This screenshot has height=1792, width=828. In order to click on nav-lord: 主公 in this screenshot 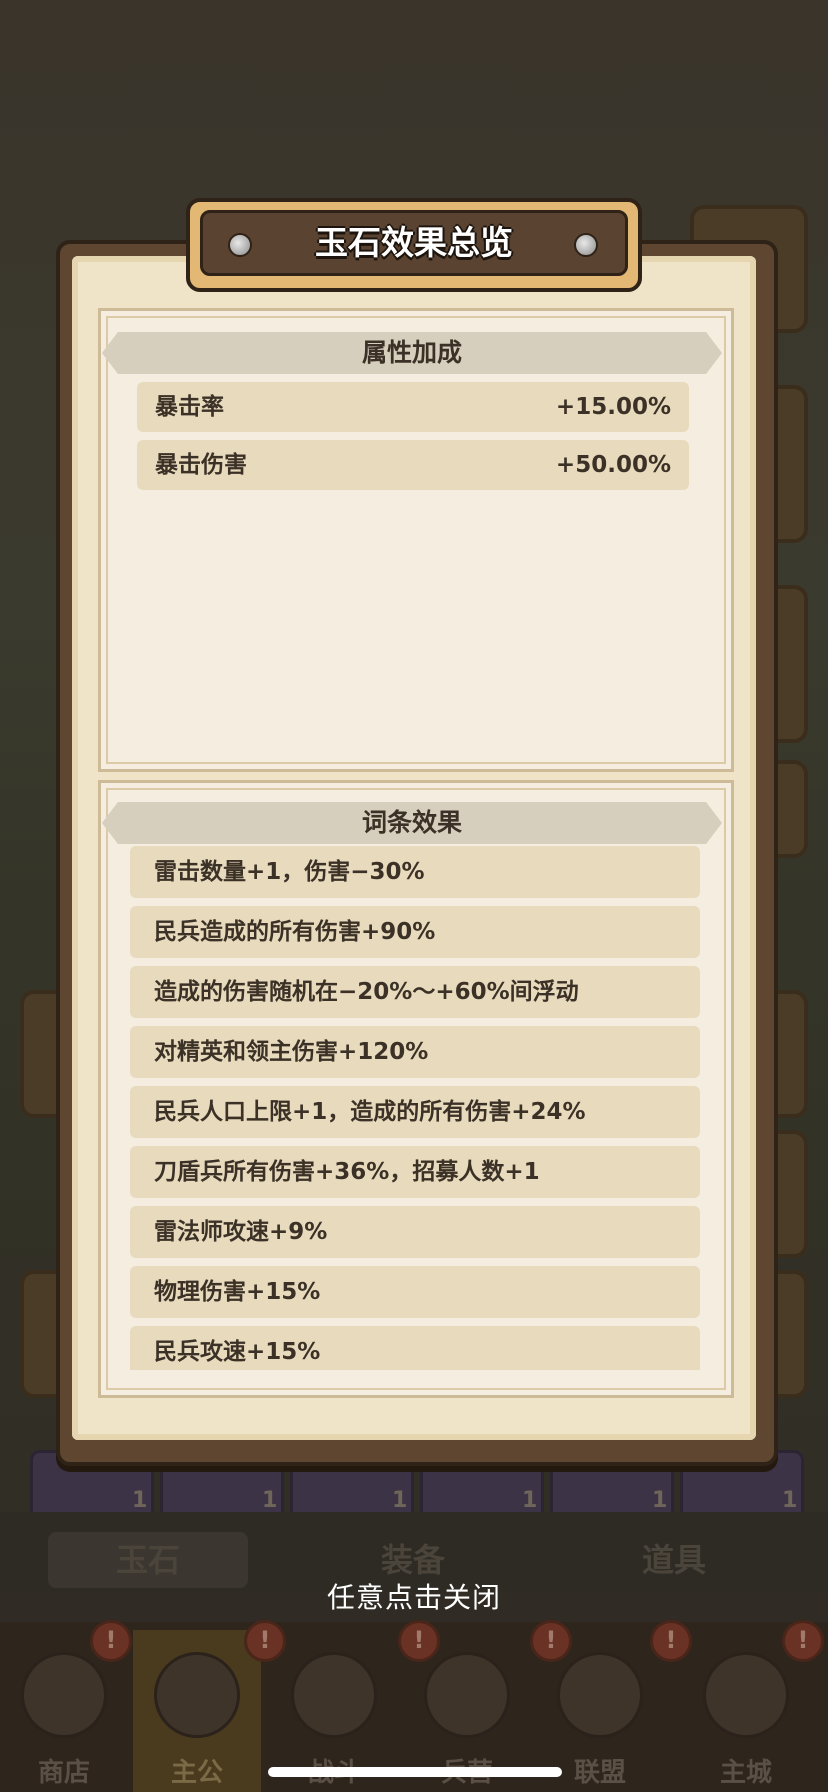, I will do `click(197, 1711)`.